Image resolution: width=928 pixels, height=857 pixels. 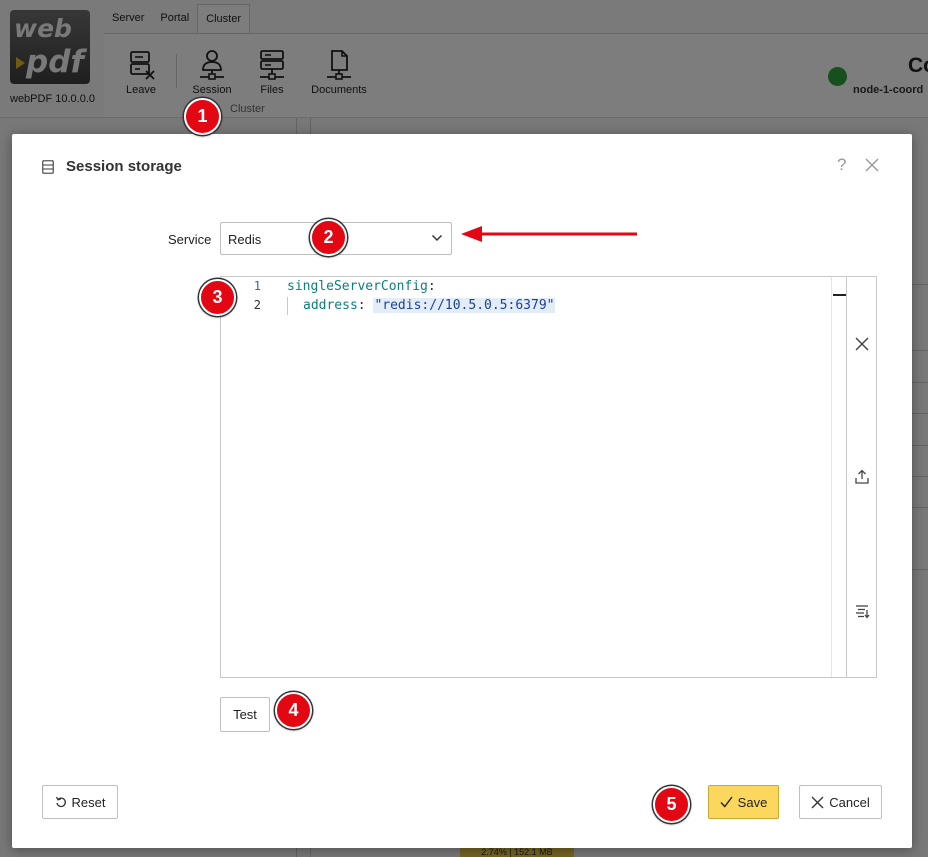 I want to click on service-label: Service, so click(x=190, y=239).